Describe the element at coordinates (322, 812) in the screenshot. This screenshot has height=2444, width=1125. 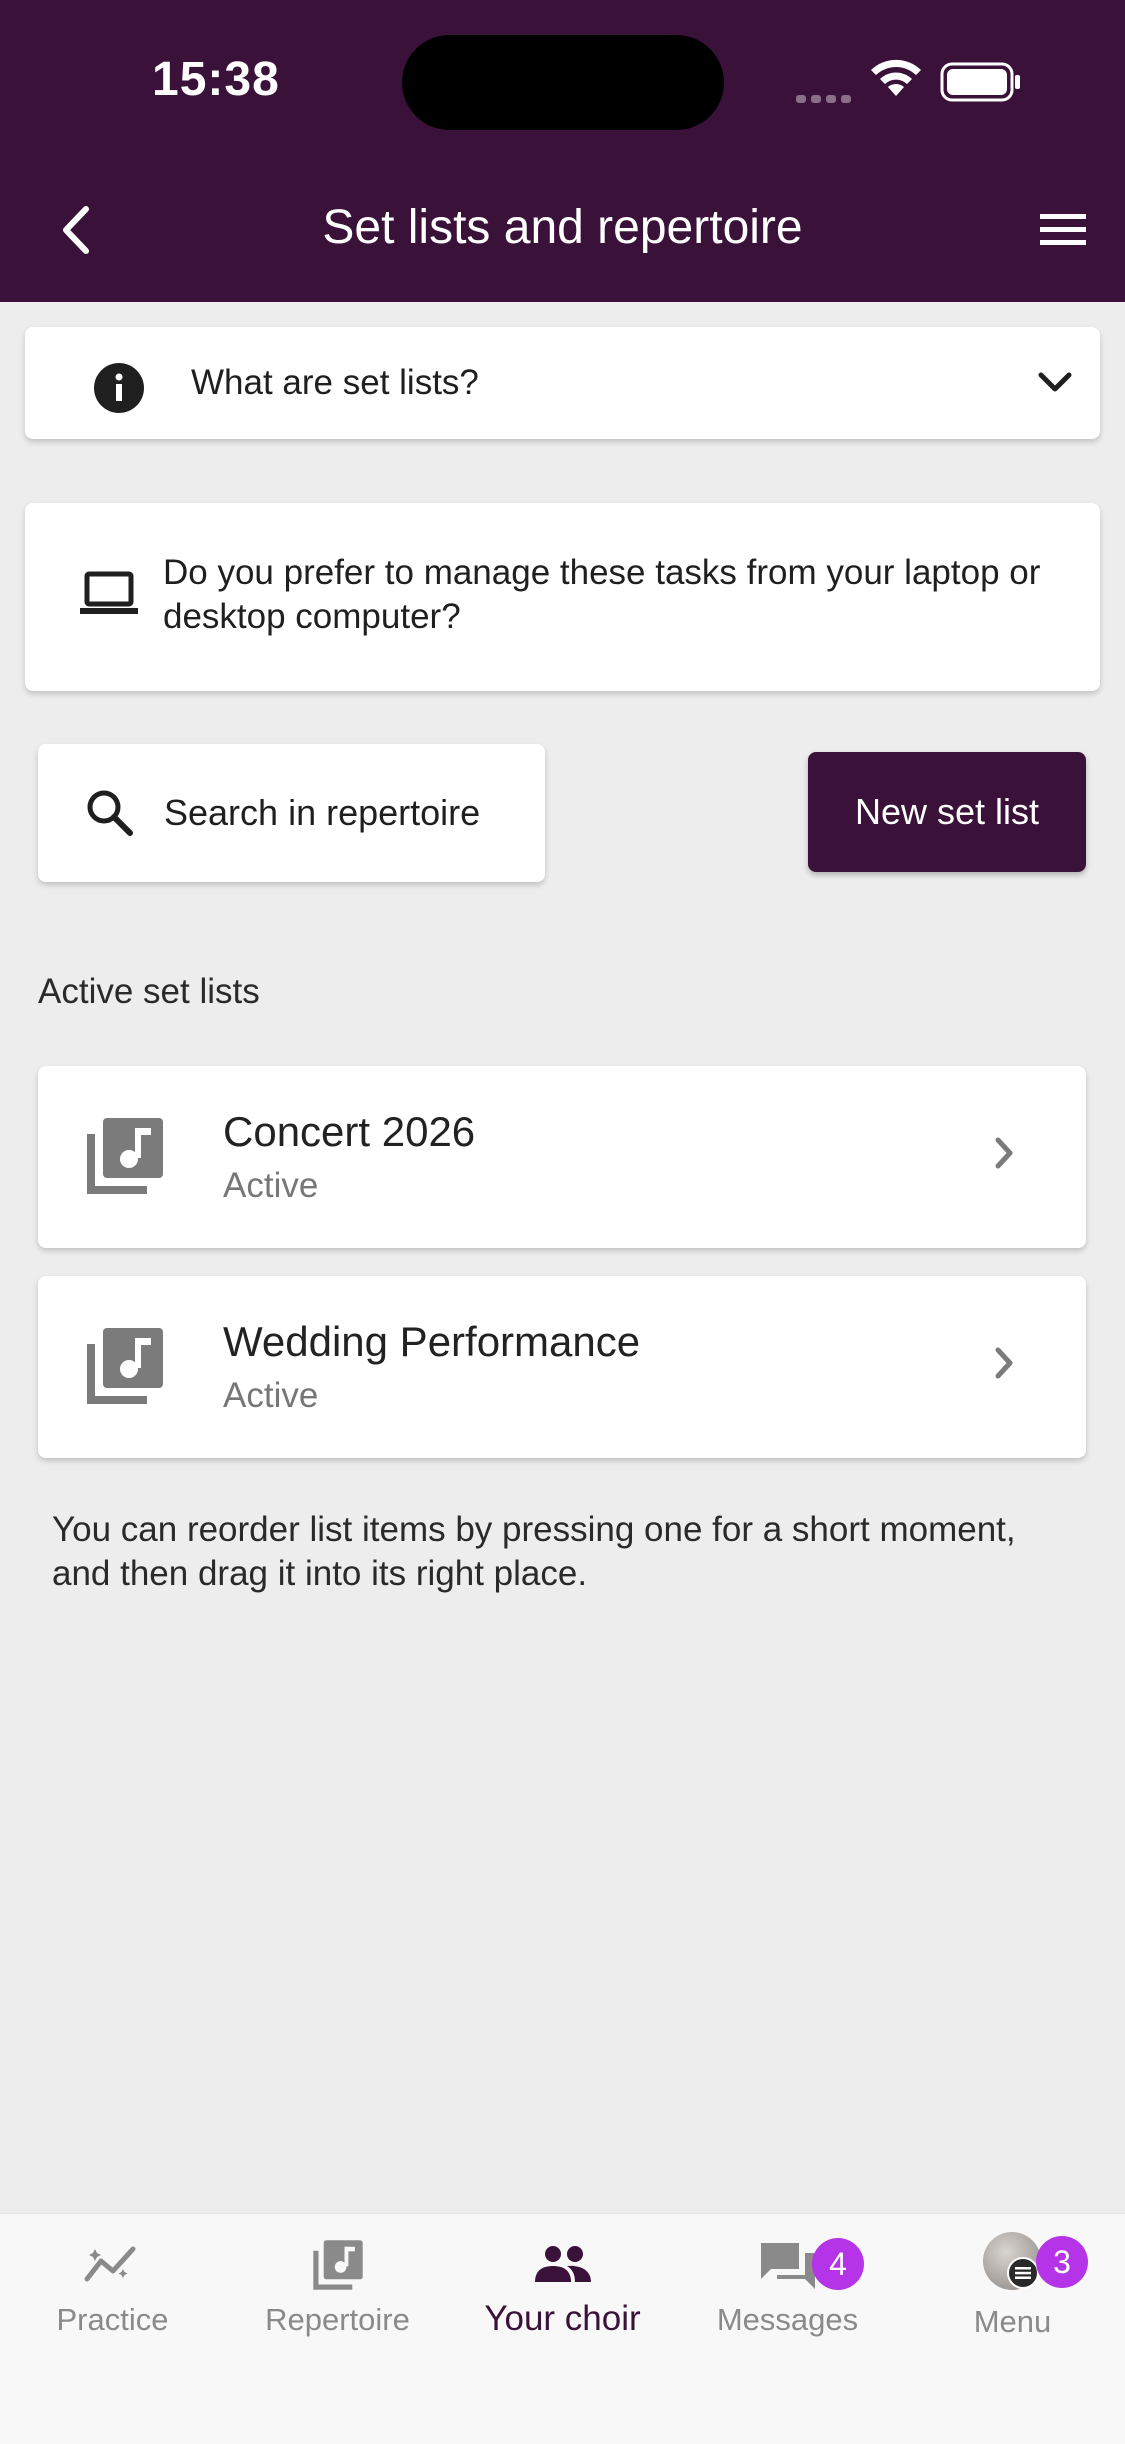
I see `search-repertoire-label: Search in repertoire` at that location.